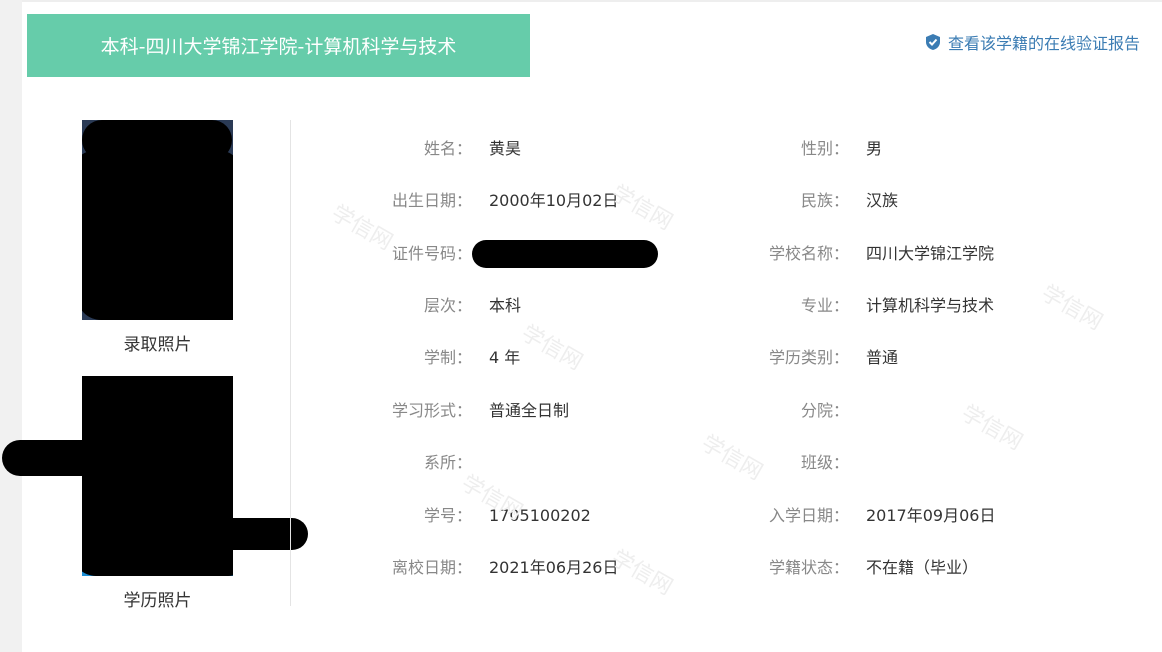 The height and width of the screenshot is (652, 1162). Describe the element at coordinates (505, 357) in the screenshot. I see `duration-value: 4 年` at that location.